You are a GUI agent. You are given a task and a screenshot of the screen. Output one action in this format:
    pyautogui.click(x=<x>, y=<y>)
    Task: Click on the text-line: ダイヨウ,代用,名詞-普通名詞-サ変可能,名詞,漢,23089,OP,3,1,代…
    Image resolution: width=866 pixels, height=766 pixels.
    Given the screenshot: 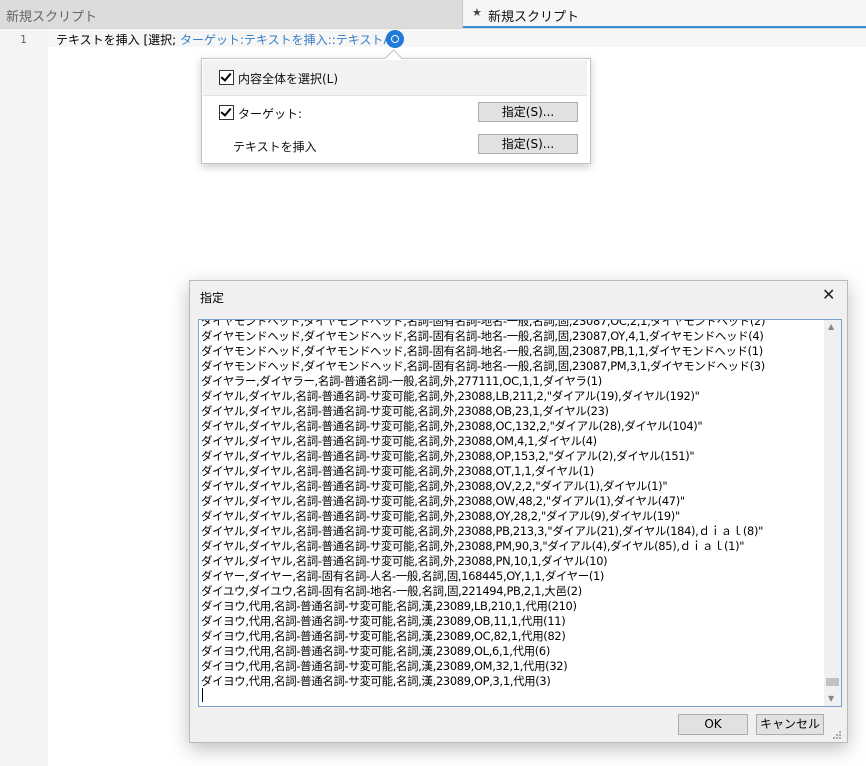 What is the action you would take?
    pyautogui.click(x=376, y=681)
    